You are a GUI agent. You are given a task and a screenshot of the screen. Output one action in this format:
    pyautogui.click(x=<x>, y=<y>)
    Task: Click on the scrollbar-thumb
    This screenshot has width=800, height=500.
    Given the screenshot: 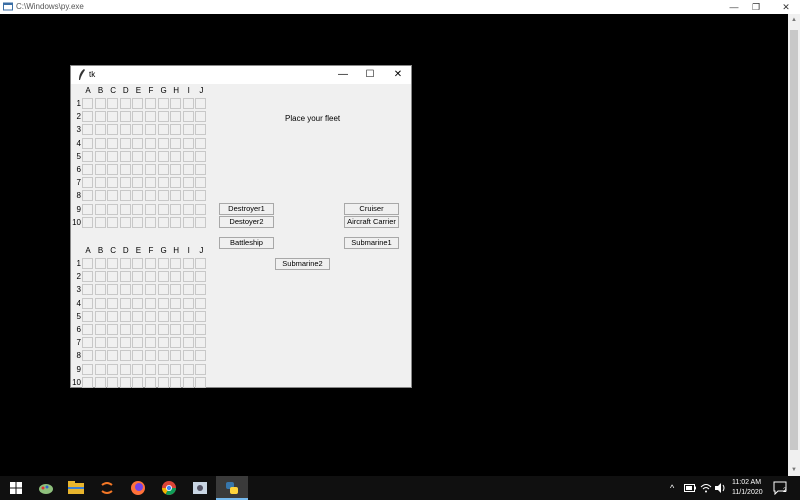 What is the action you would take?
    pyautogui.click(x=794, y=240)
    